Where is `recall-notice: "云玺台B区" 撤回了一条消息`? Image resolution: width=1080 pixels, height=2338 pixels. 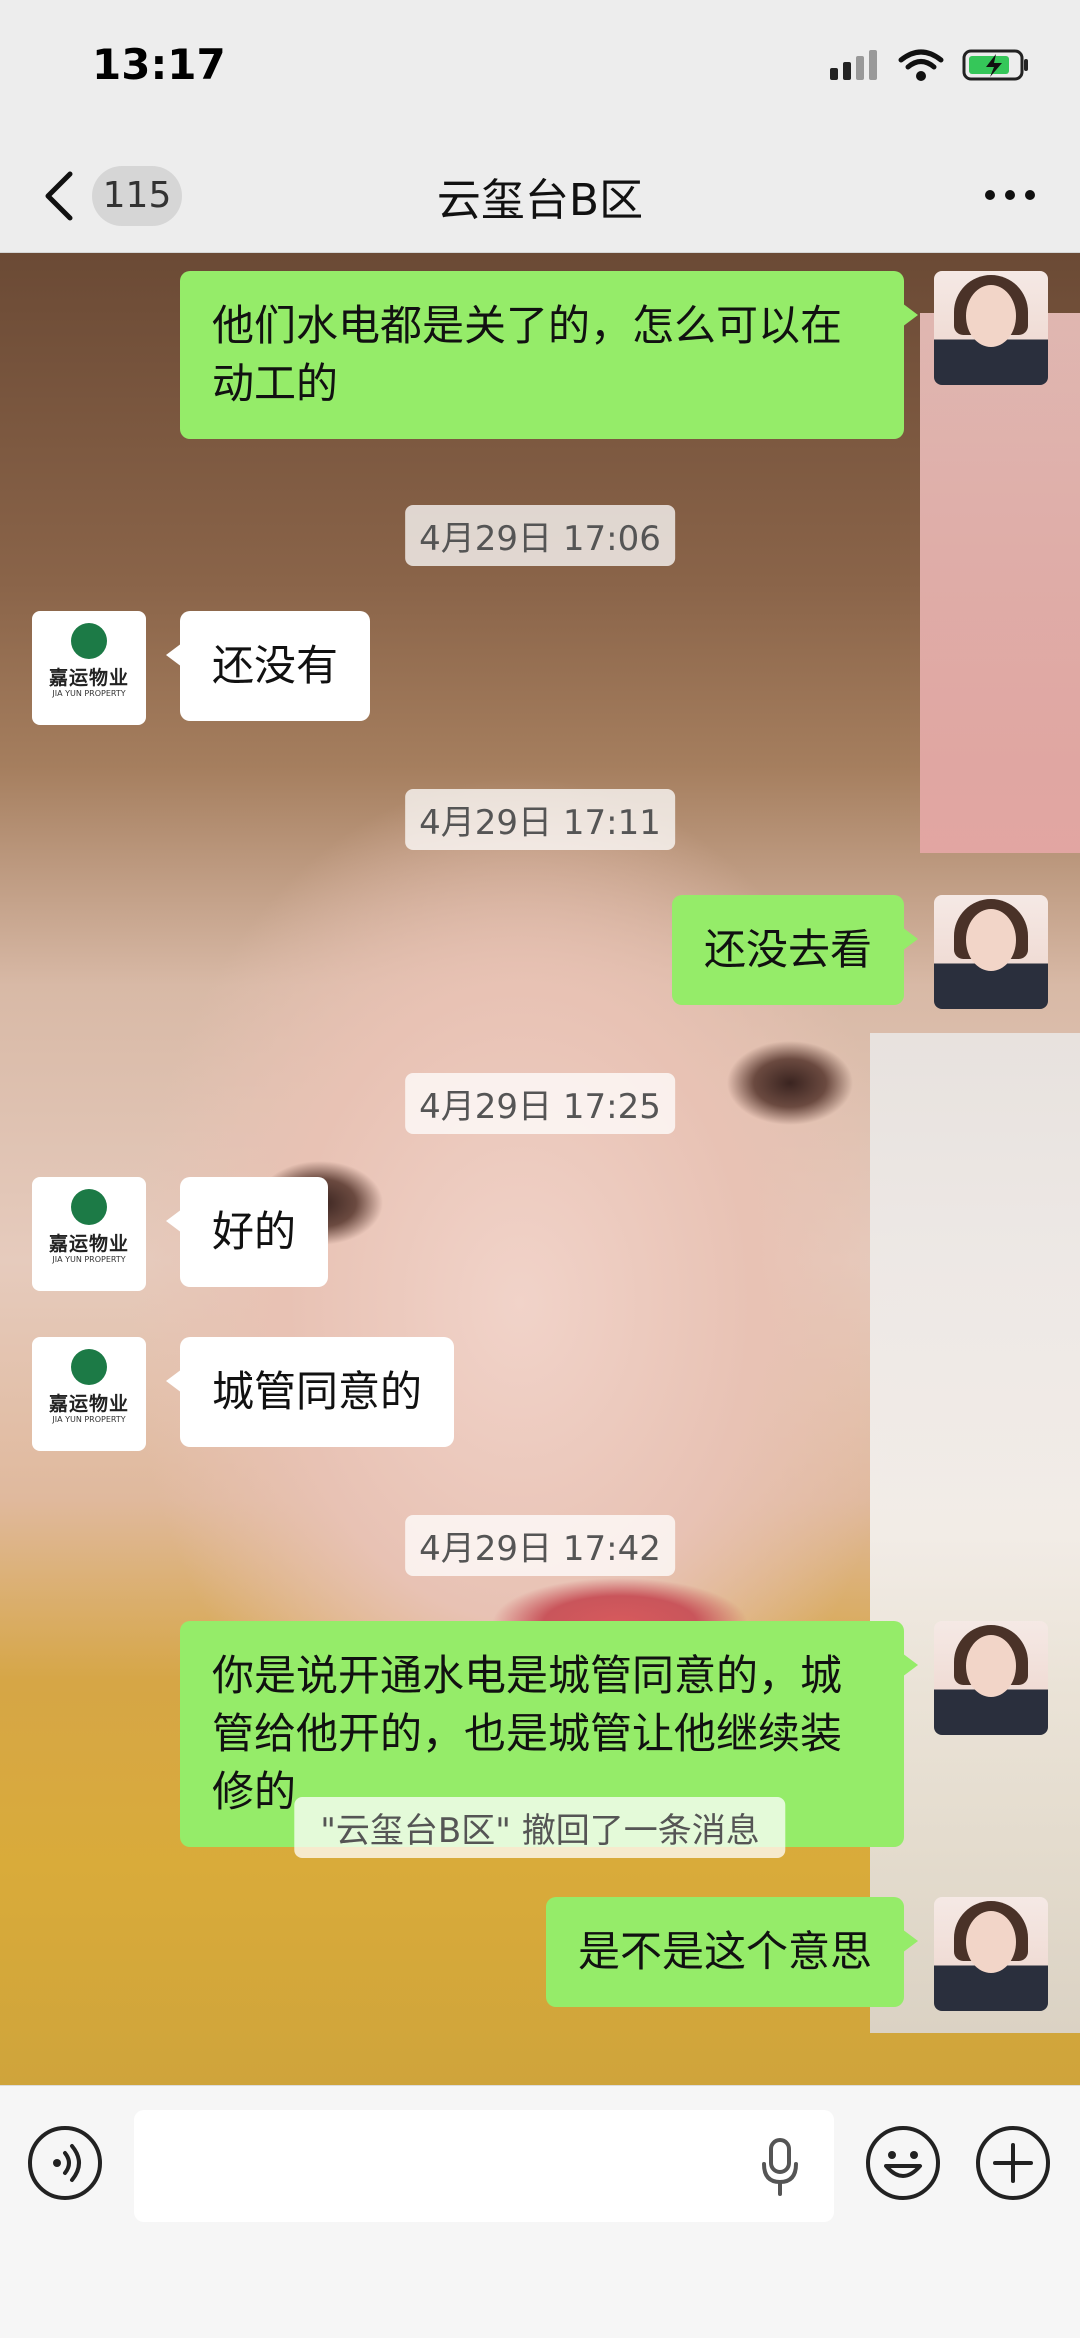 recall-notice: "云玺台B区" 撤回了一条消息 is located at coordinates (540, 1827).